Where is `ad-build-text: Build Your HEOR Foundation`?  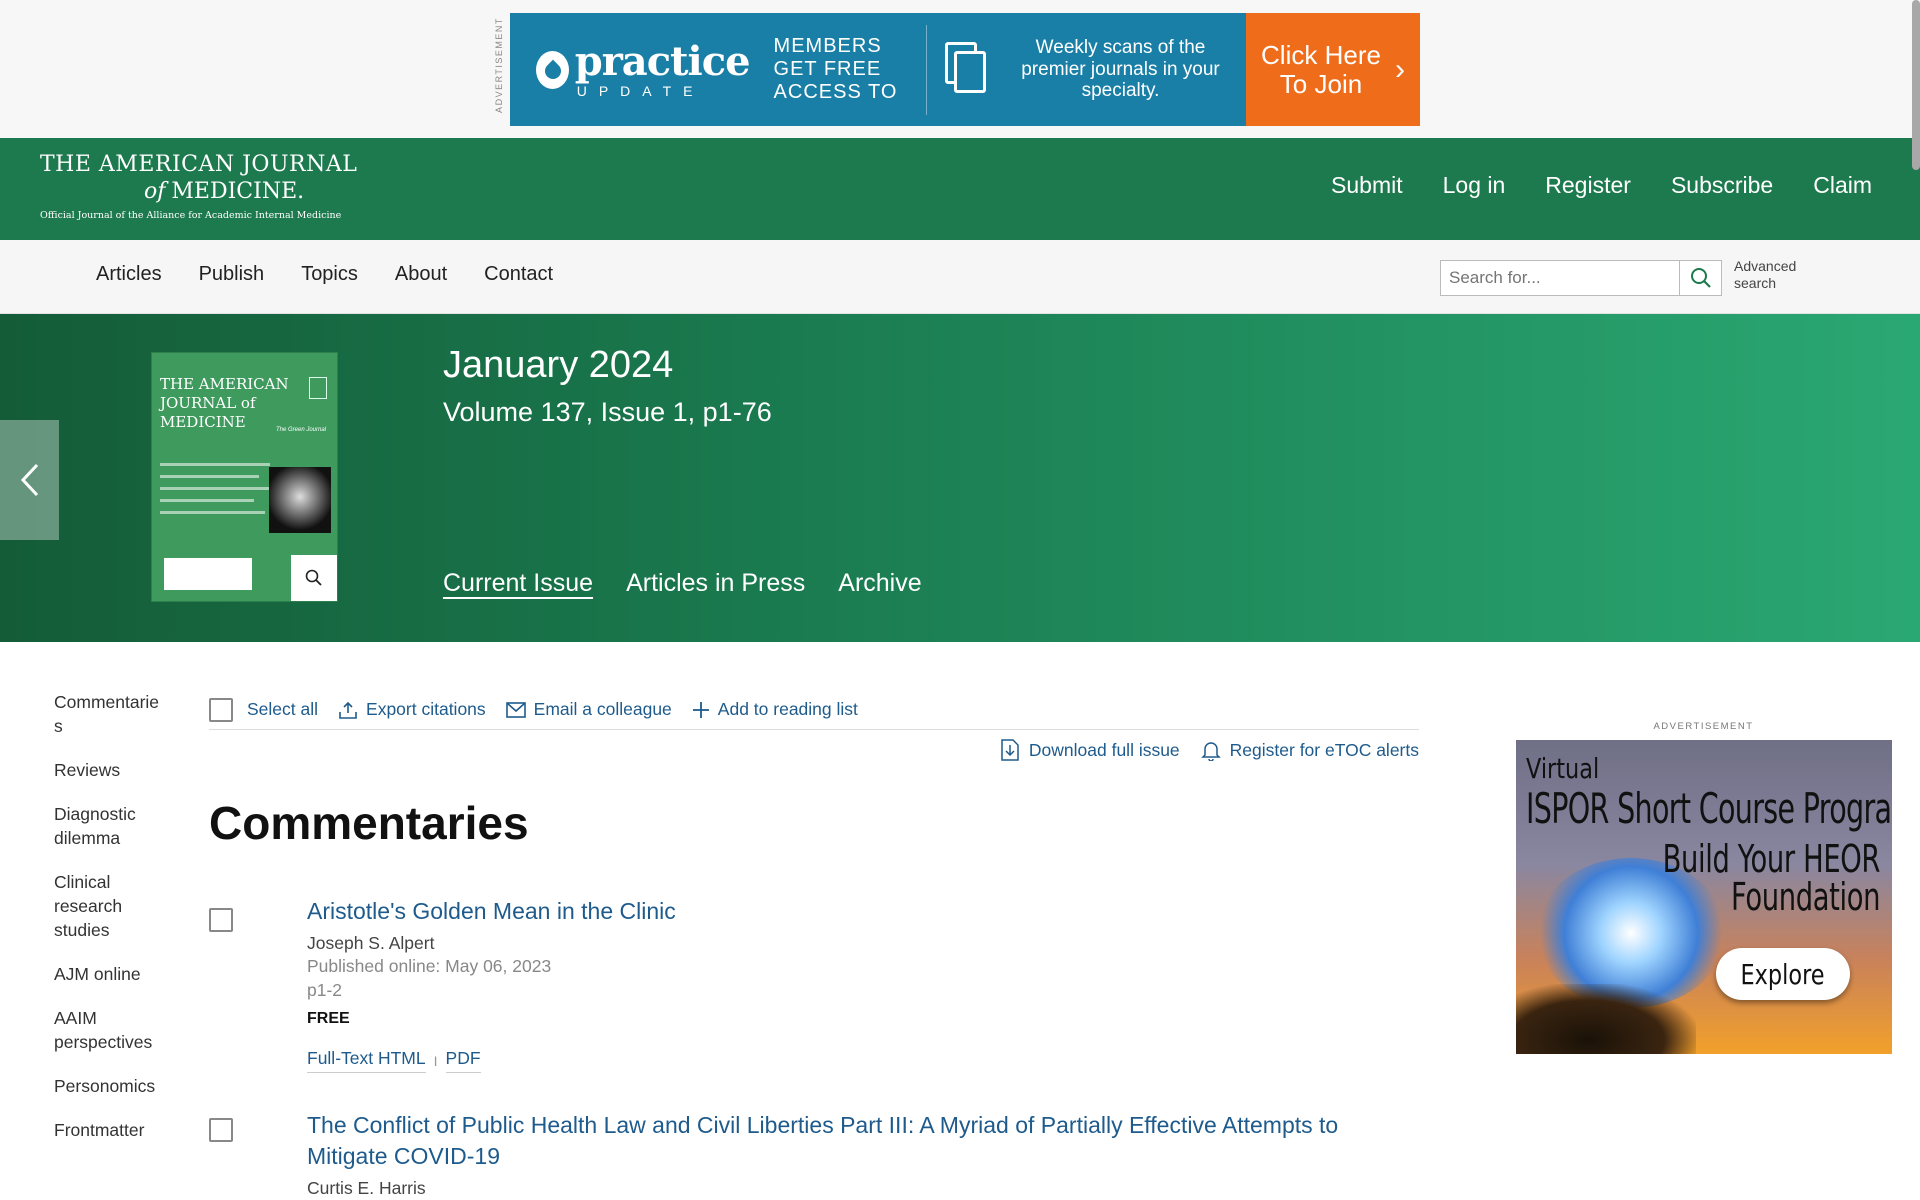 ad-build-text: Build Your HEOR Foundation is located at coordinates (1771, 878).